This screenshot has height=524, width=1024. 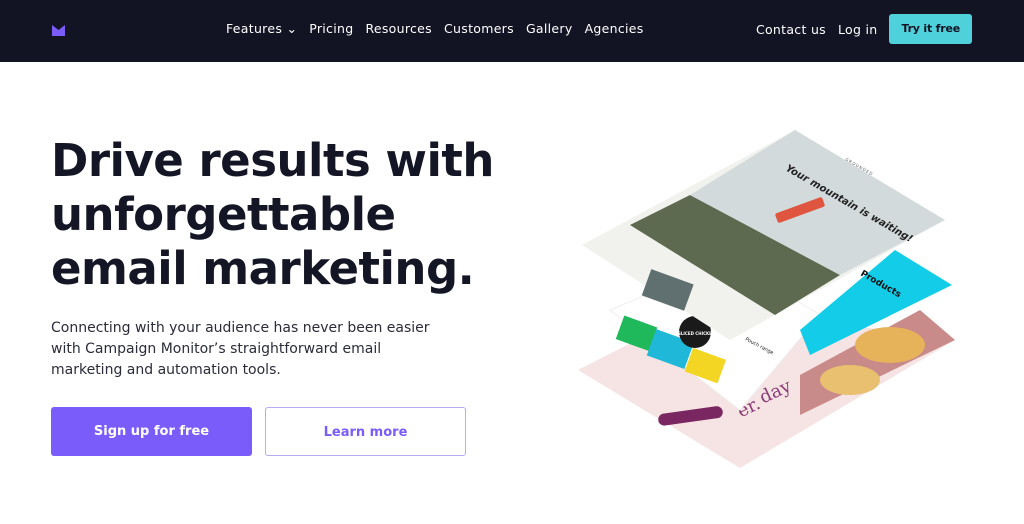 I want to click on contact-us-link: Contact us, so click(x=791, y=29).